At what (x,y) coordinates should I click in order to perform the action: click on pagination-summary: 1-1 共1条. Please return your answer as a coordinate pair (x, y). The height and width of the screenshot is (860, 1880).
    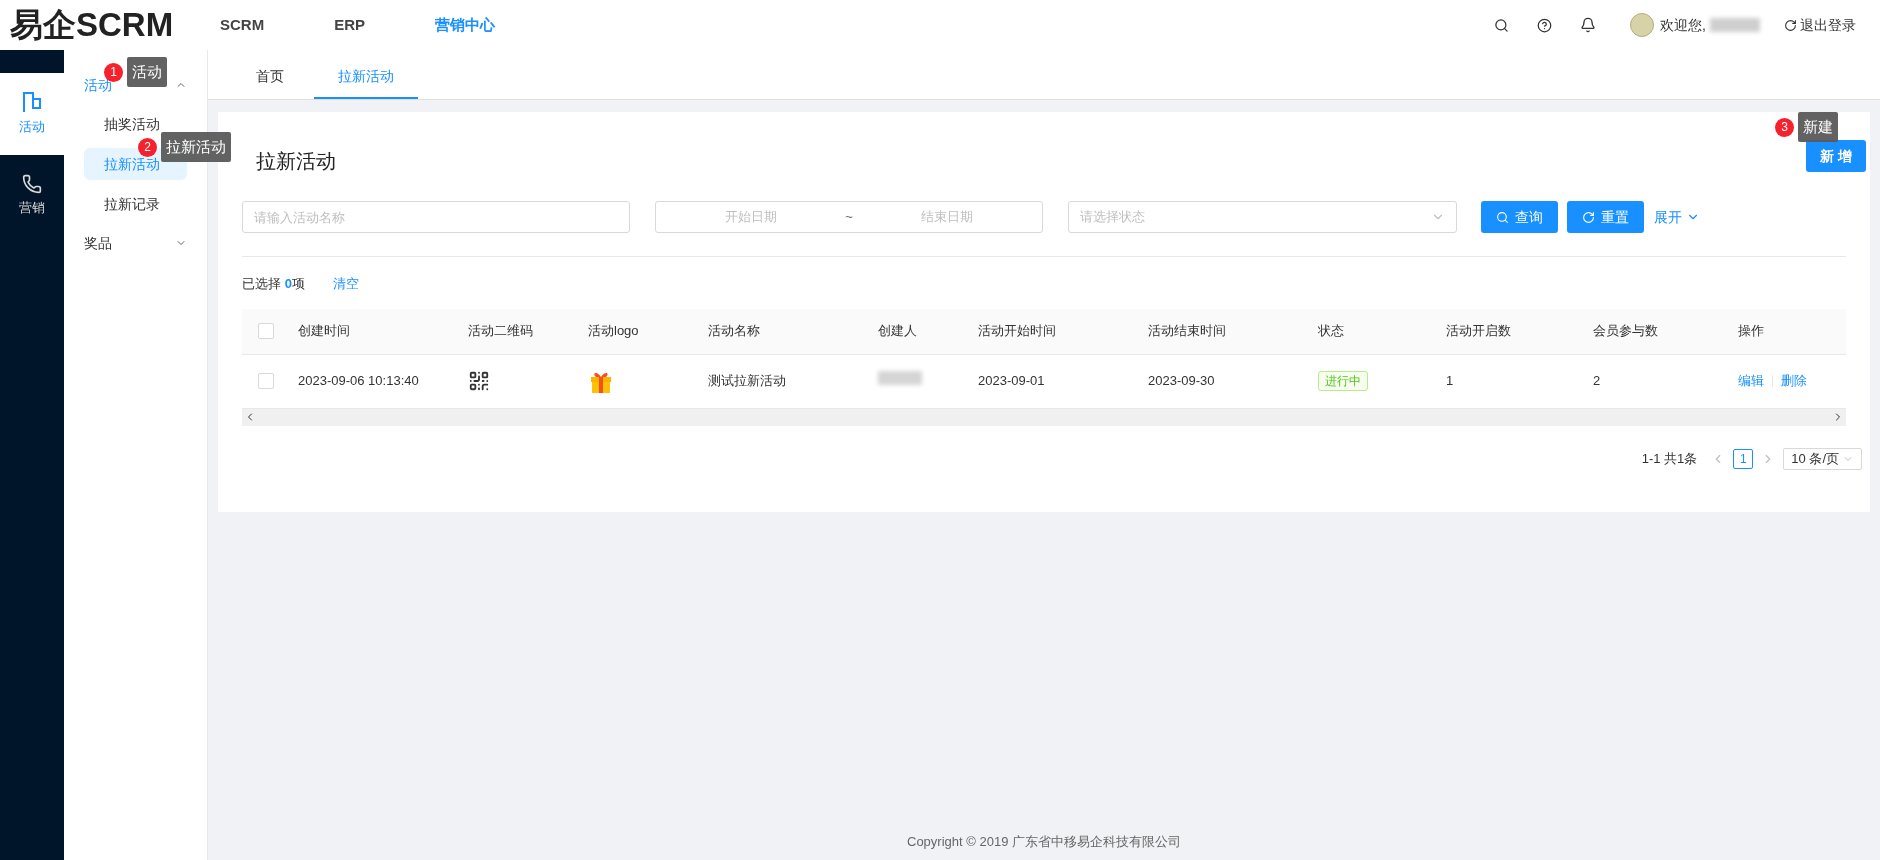
    Looking at the image, I should click on (1669, 458).